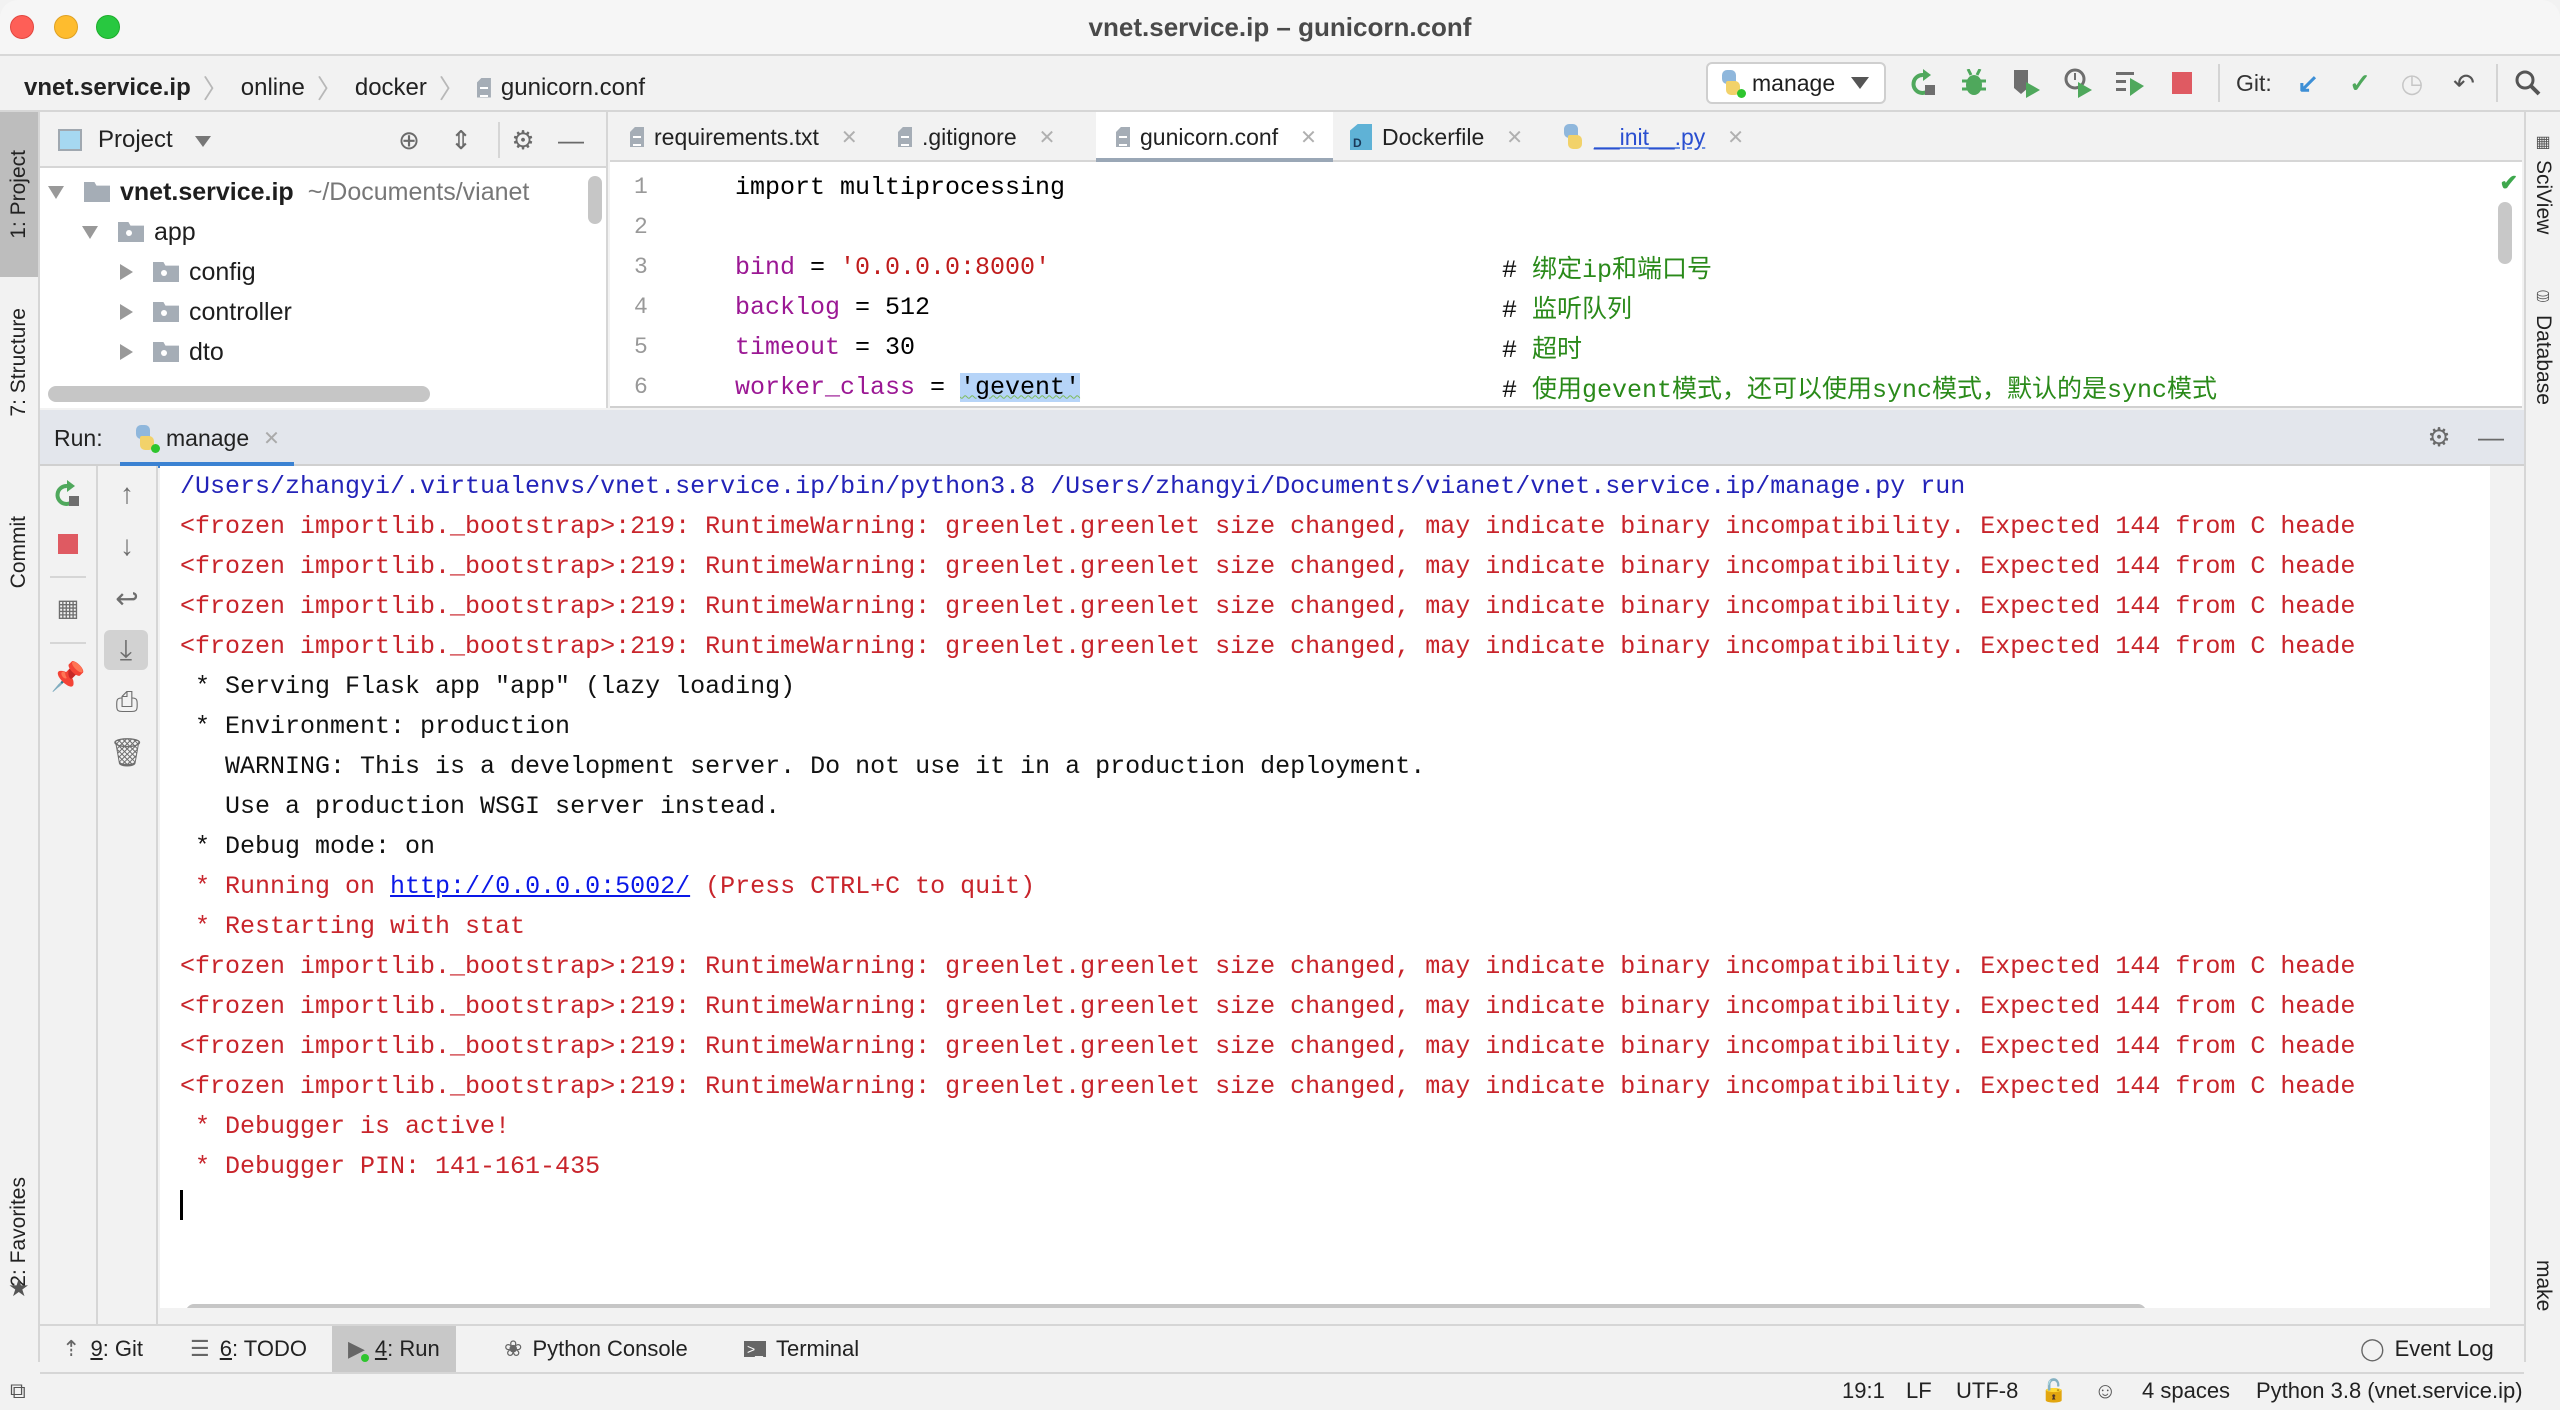 Image resolution: width=2560 pixels, height=1410 pixels. Describe the element at coordinates (127, 598) in the screenshot. I see `soft-wrap-button: ↩` at that location.